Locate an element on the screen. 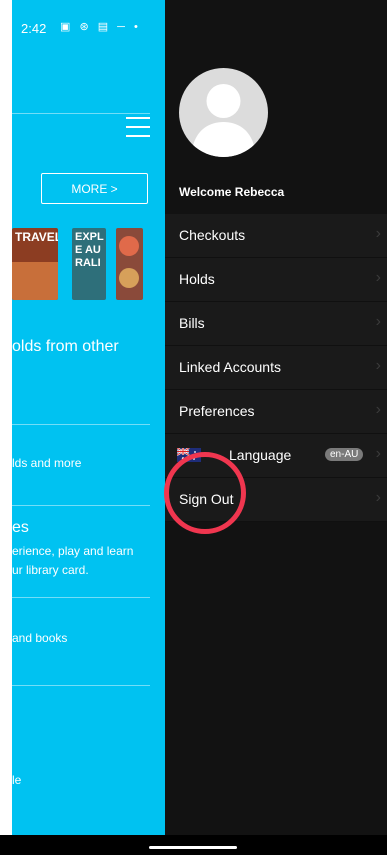 This screenshot has height=855, width=387. book-cover is located at coordinates (129, 264).